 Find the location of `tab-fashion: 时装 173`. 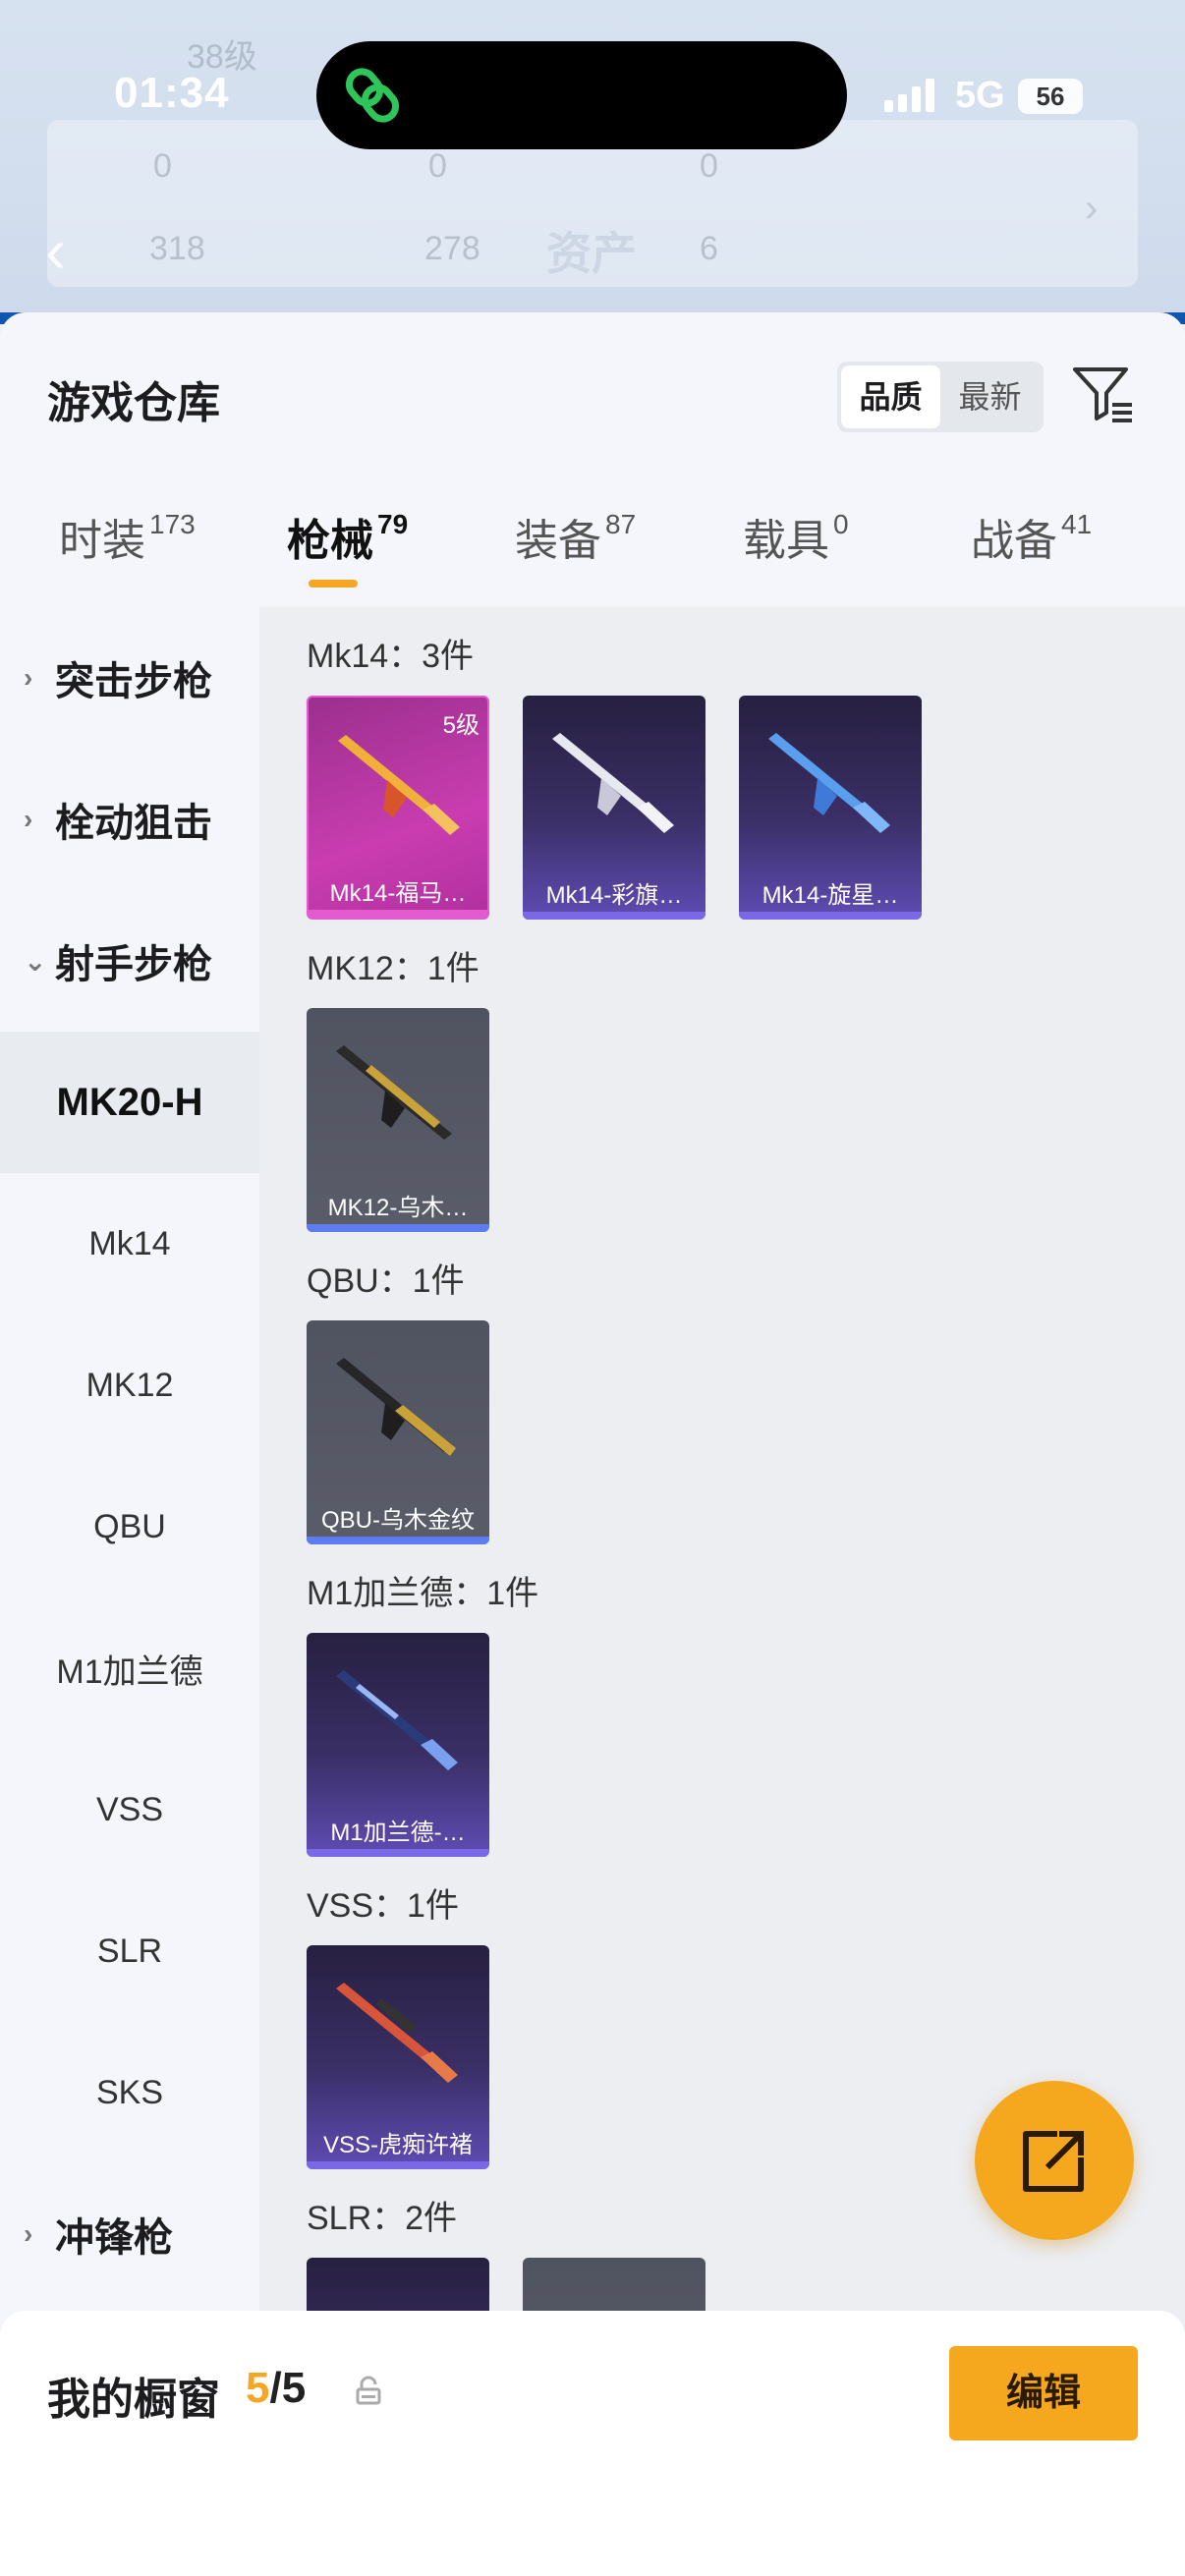

tab-fashion: 时装 173 is located at coordinates (128, 536).